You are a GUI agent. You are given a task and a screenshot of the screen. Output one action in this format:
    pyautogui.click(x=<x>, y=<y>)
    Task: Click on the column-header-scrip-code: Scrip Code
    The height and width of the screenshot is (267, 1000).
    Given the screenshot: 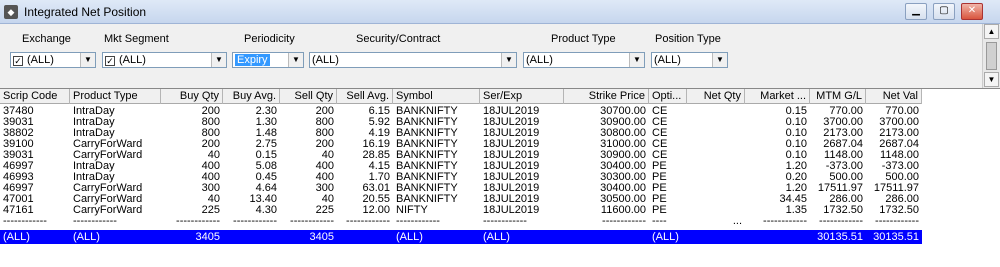 What is the action you would take?
    pyautogui.click(x=35, y=96)
    